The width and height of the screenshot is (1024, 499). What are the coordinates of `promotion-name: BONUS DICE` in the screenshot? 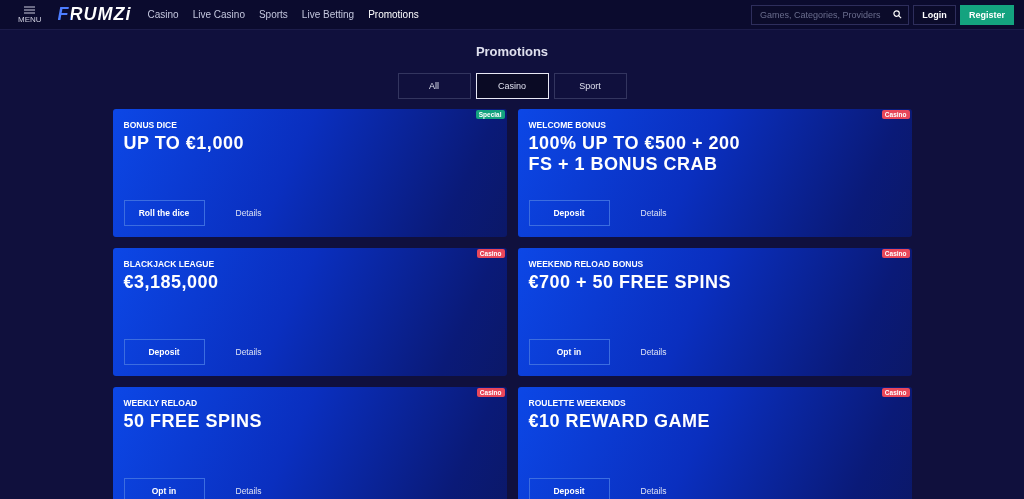 It's located at (150, 125).